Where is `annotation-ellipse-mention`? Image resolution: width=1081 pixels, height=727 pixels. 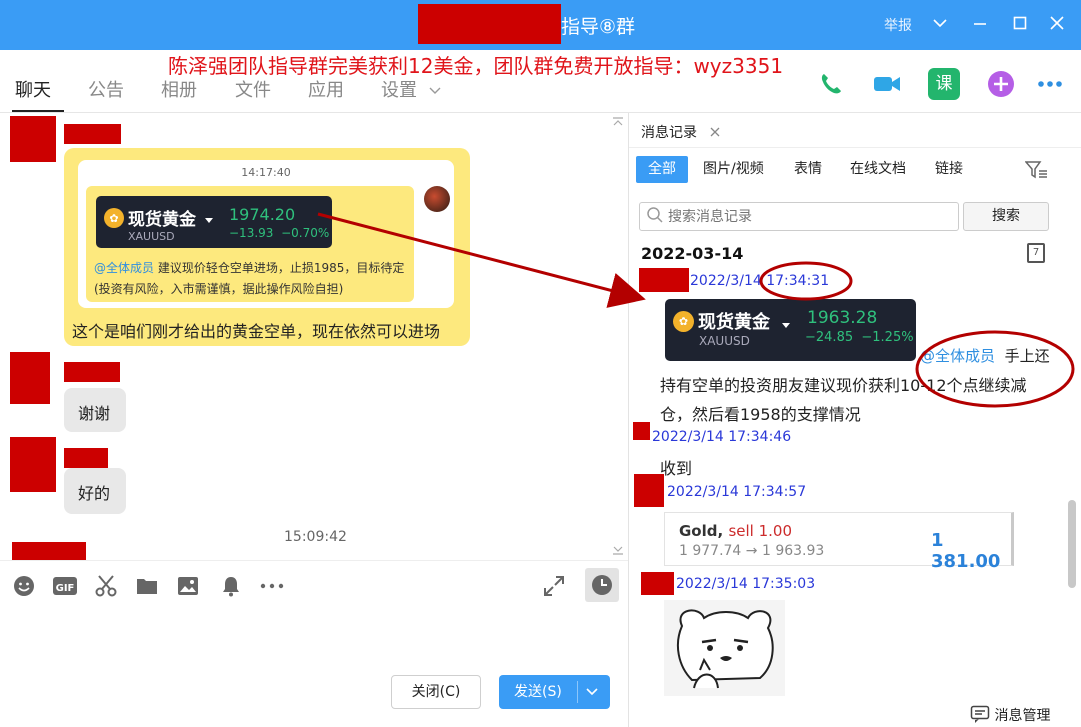
annotation-ellipse-mention is located at coordinates (995, 369).